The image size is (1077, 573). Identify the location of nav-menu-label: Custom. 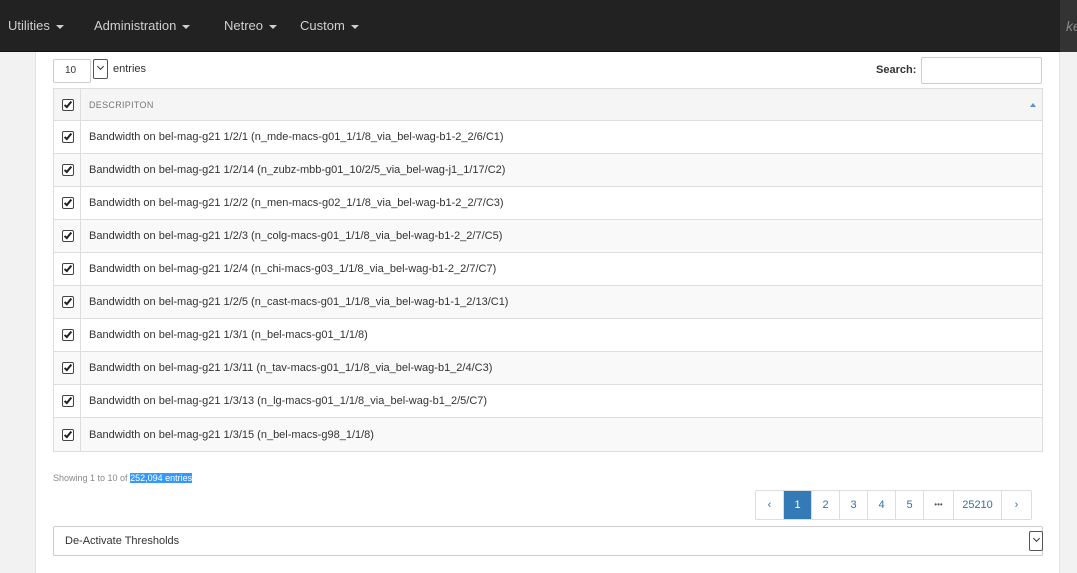
(322, 25).